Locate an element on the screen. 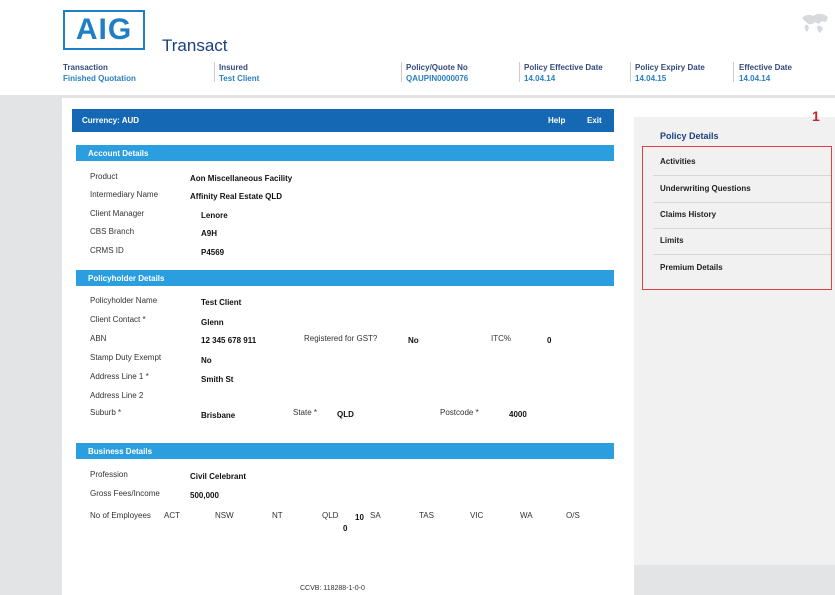  employees-label: No of Employees is located at coordinates (120, 515).